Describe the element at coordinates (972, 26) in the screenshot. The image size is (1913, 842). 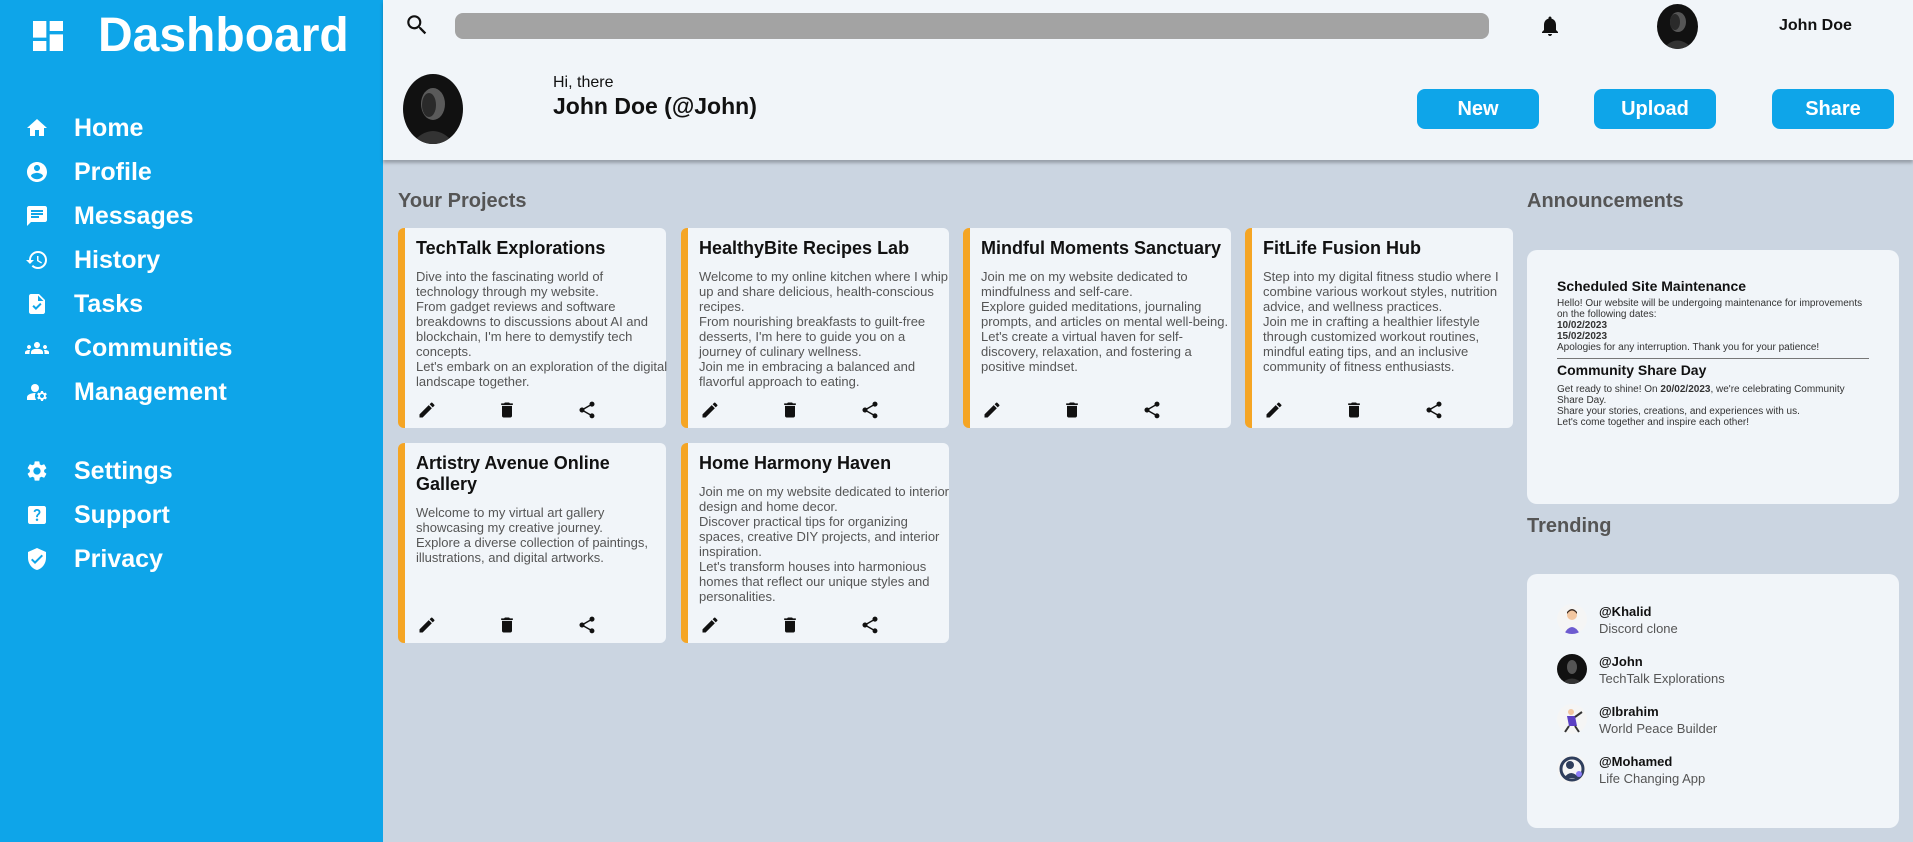
I see `search-input` at that location.